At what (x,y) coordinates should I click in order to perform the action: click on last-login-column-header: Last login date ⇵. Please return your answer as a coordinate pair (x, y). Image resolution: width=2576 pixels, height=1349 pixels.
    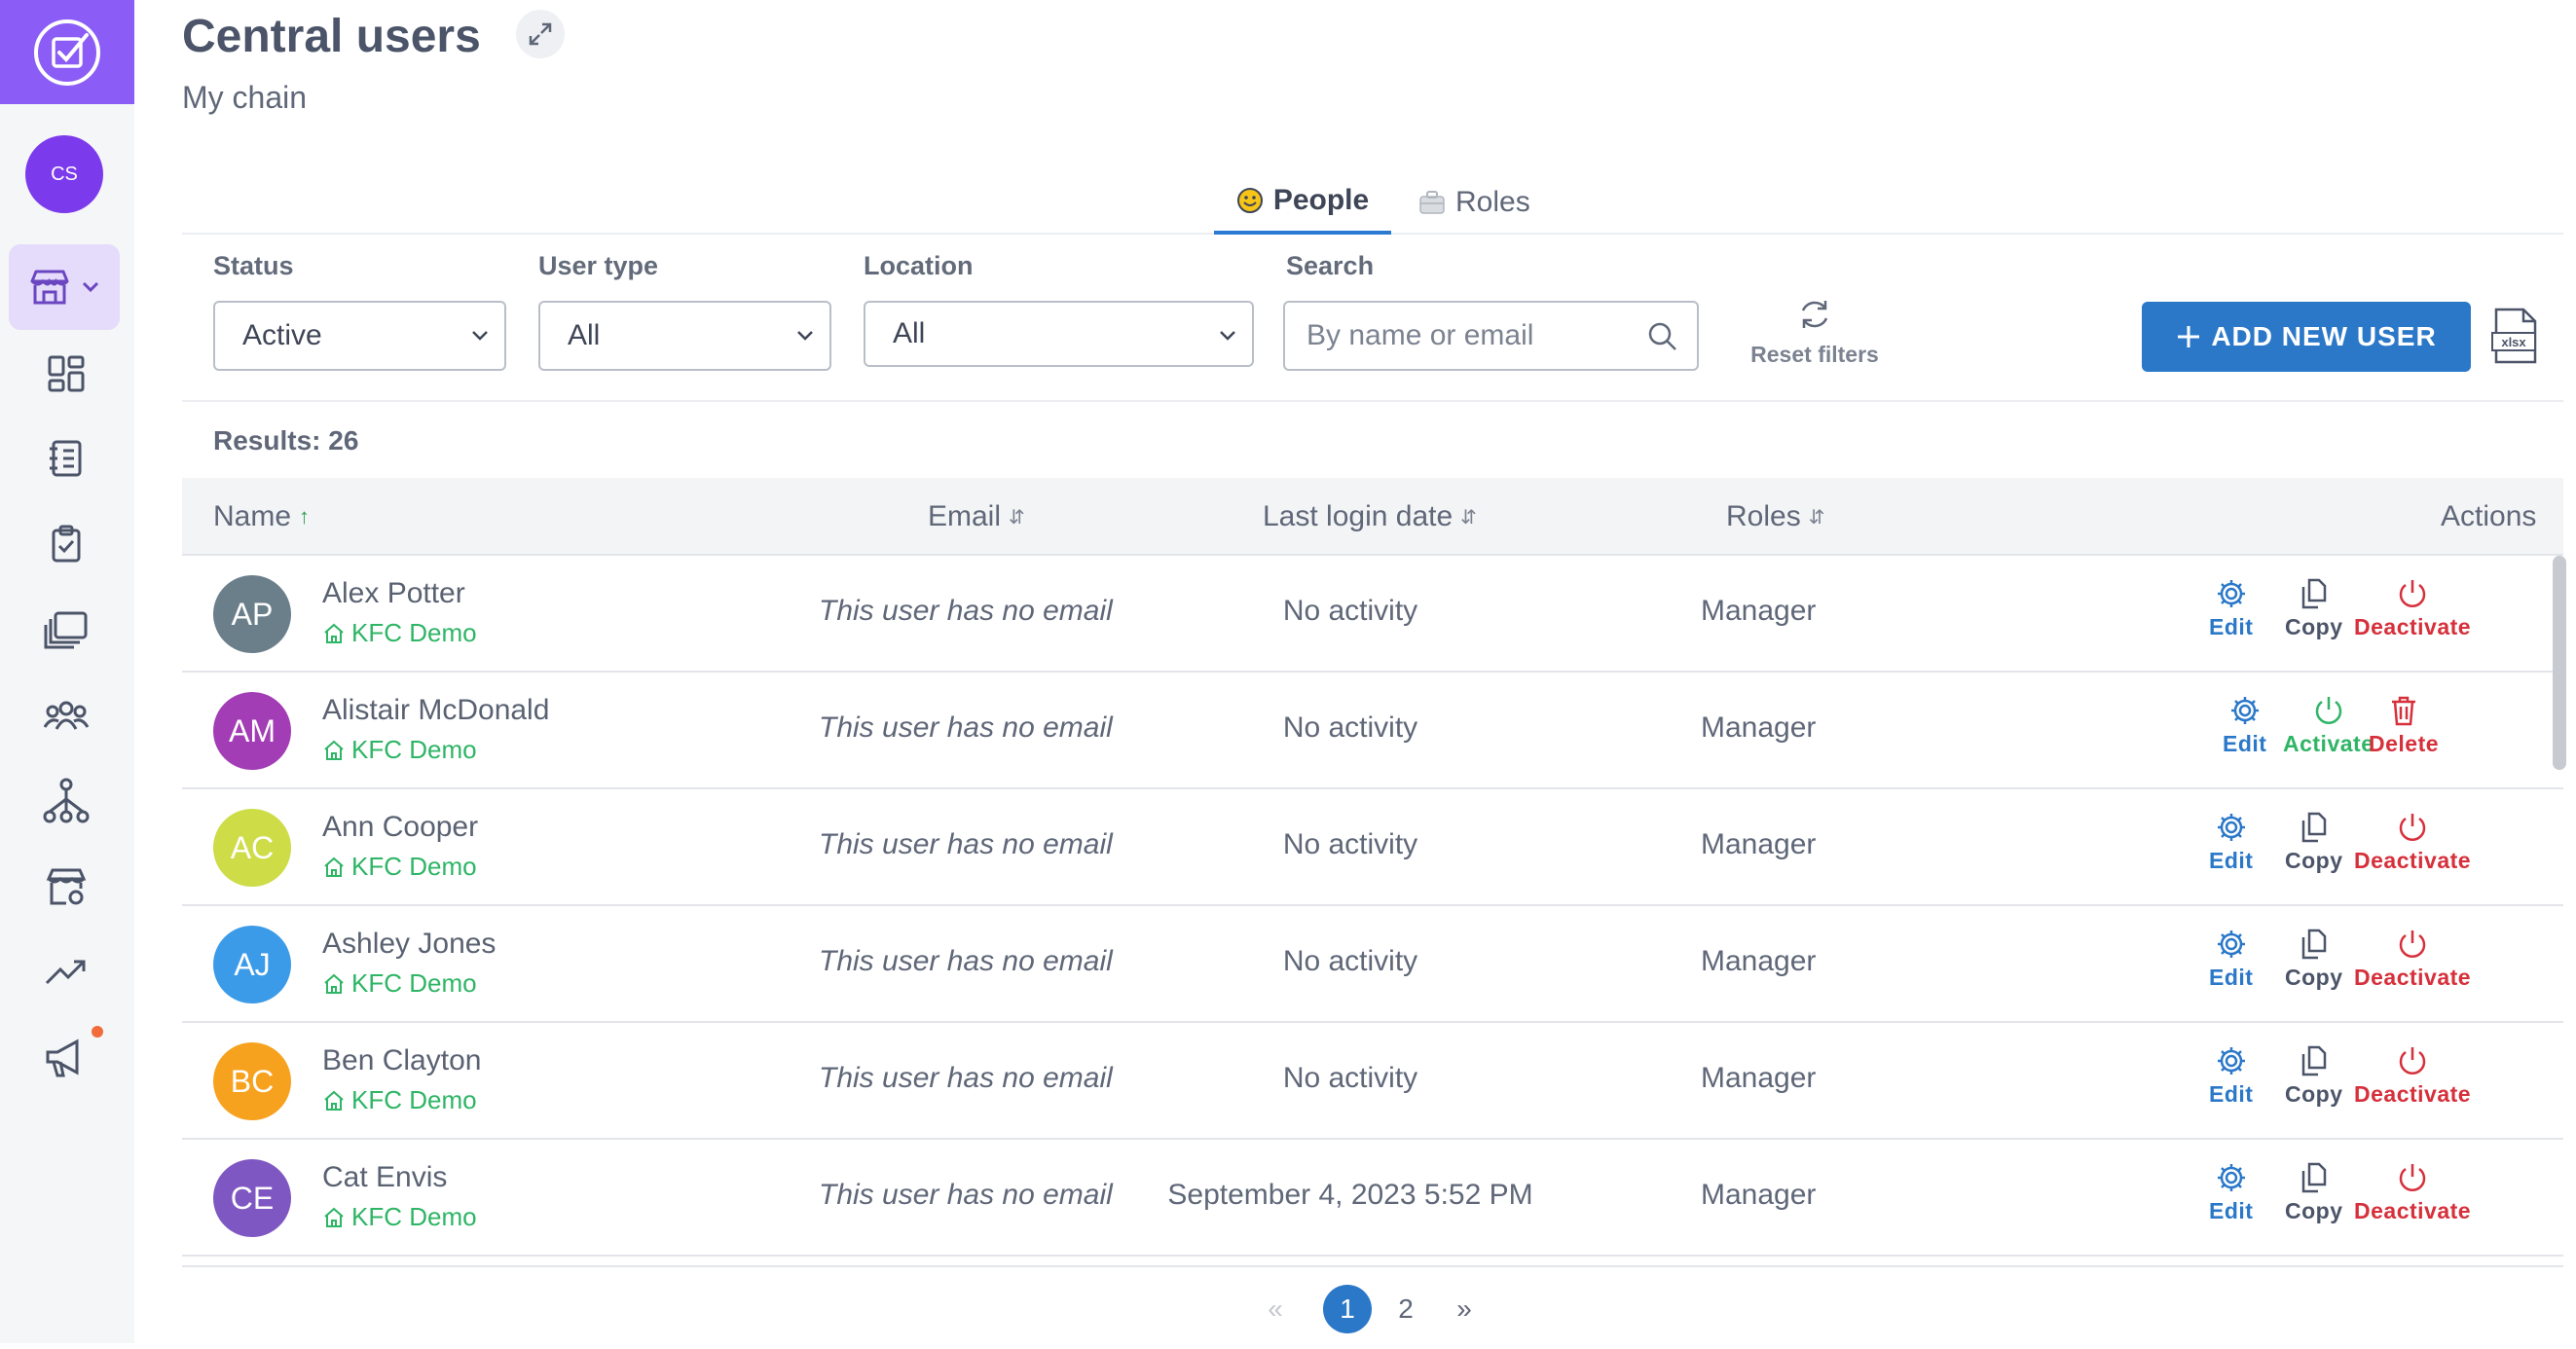
    Looking at the image, I should click on (1370, 517).